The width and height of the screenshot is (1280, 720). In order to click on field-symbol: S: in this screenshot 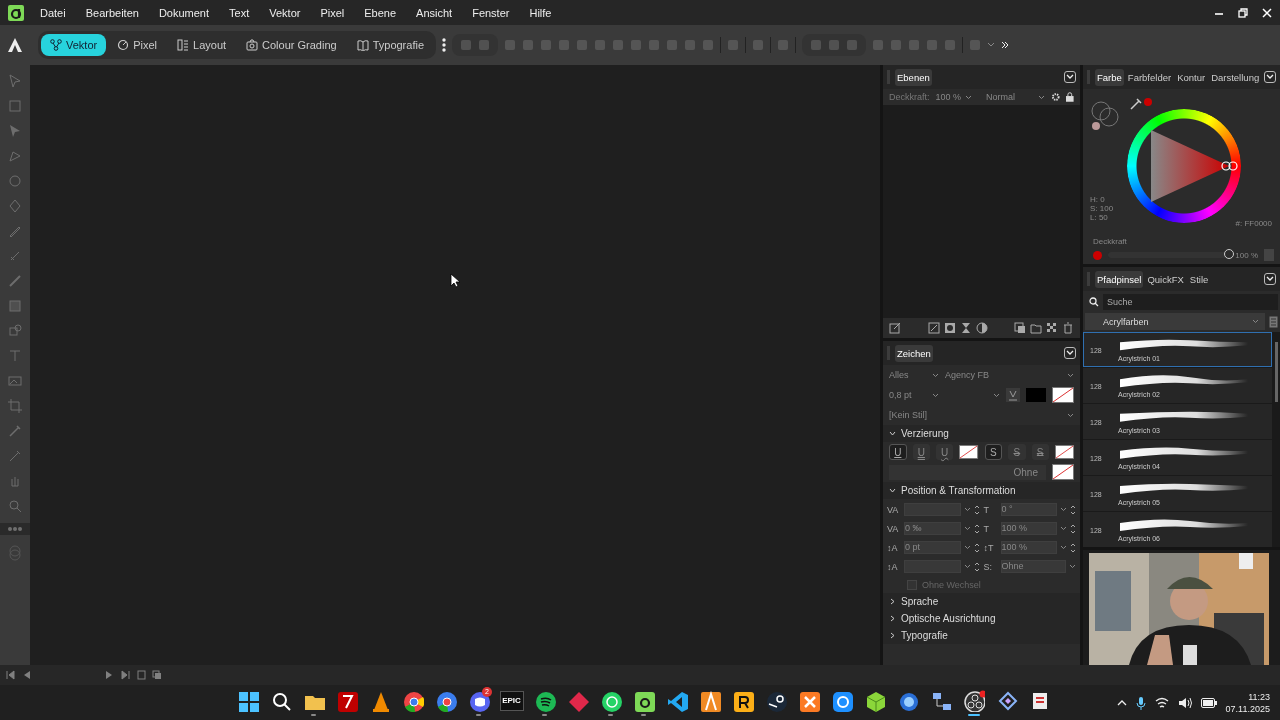, I will do `click(988, 566)`.